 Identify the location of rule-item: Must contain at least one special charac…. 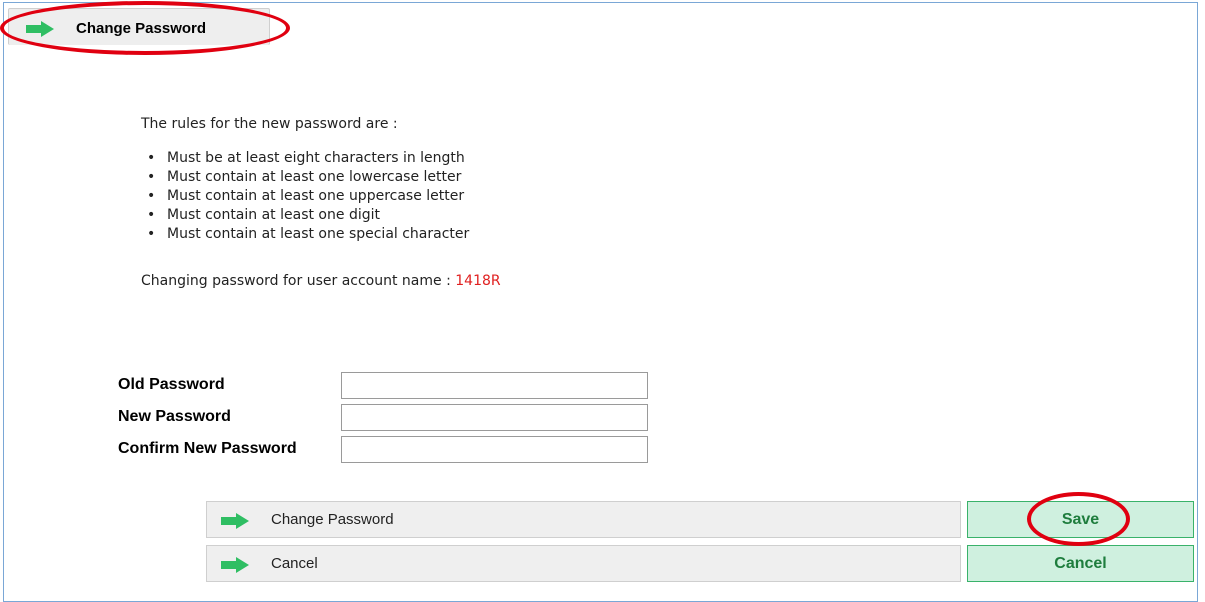
(308, 234).